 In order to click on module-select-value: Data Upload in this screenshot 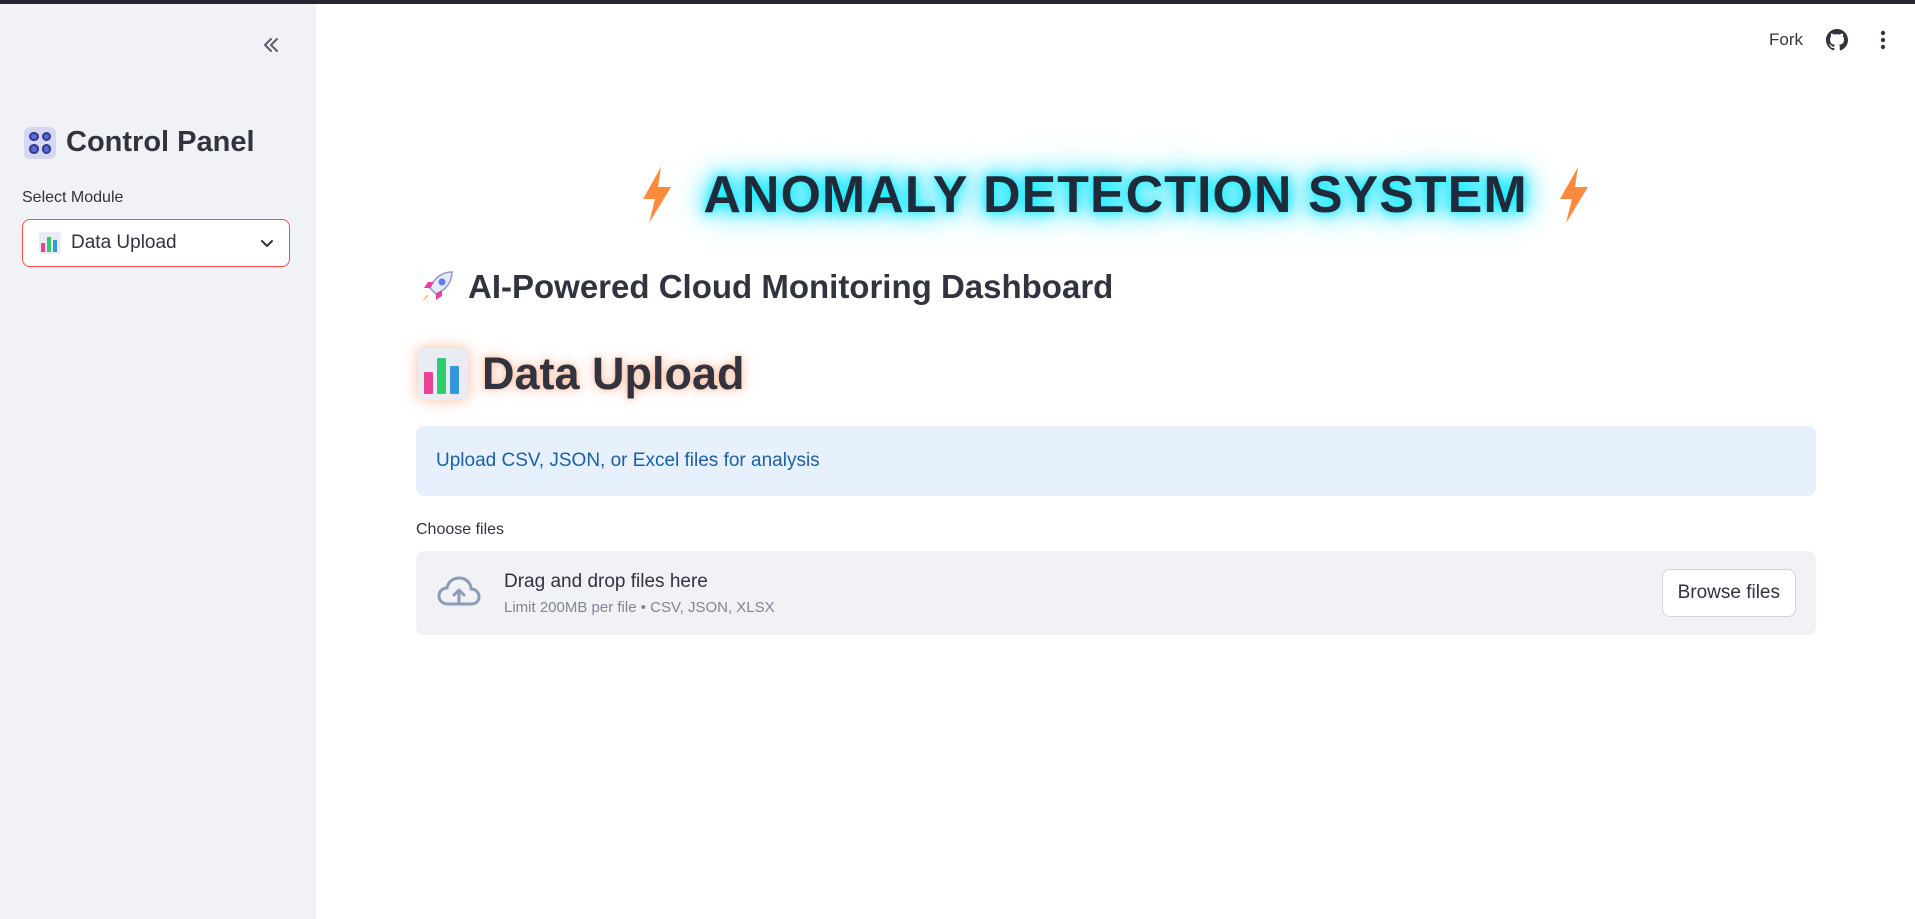, I will do `click(124, 242)`.